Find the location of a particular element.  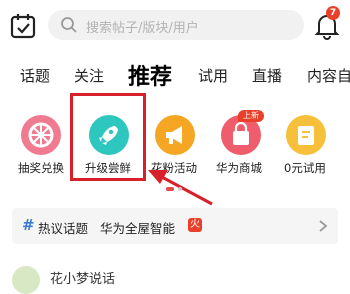

hot-topic-title: 热议话题 is located at coordinates (63, 228).